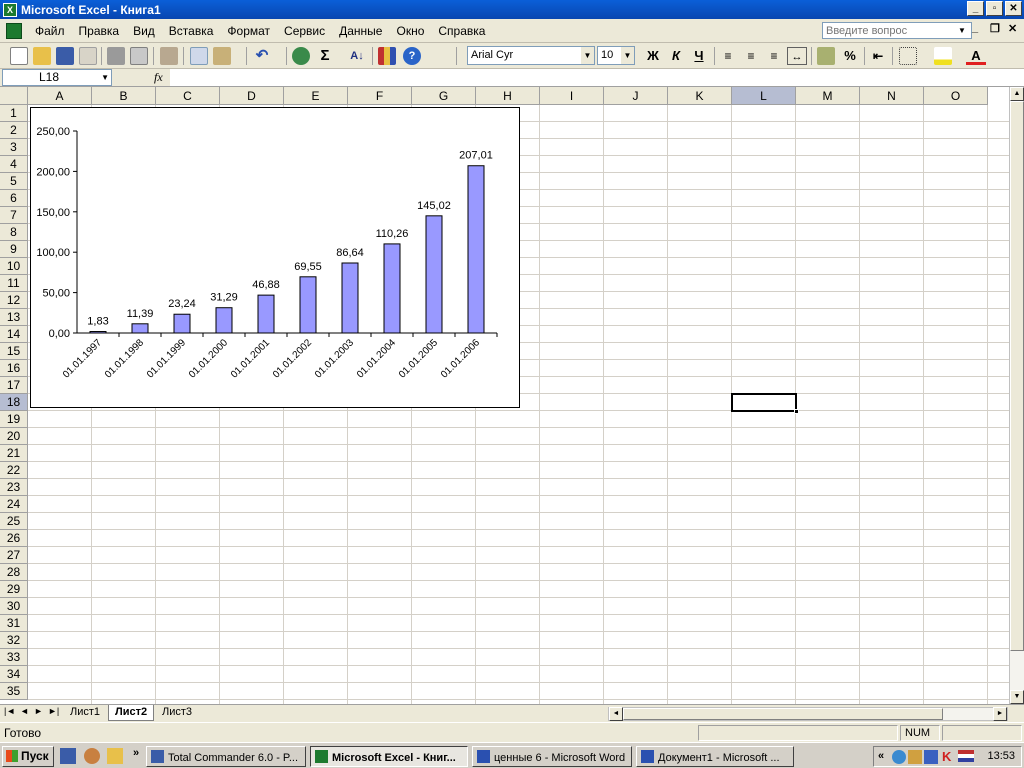 Image resolution: width=1024 pixels, height=768 pixels. I want to click on chart-wizard-icon, so click(387, 56).